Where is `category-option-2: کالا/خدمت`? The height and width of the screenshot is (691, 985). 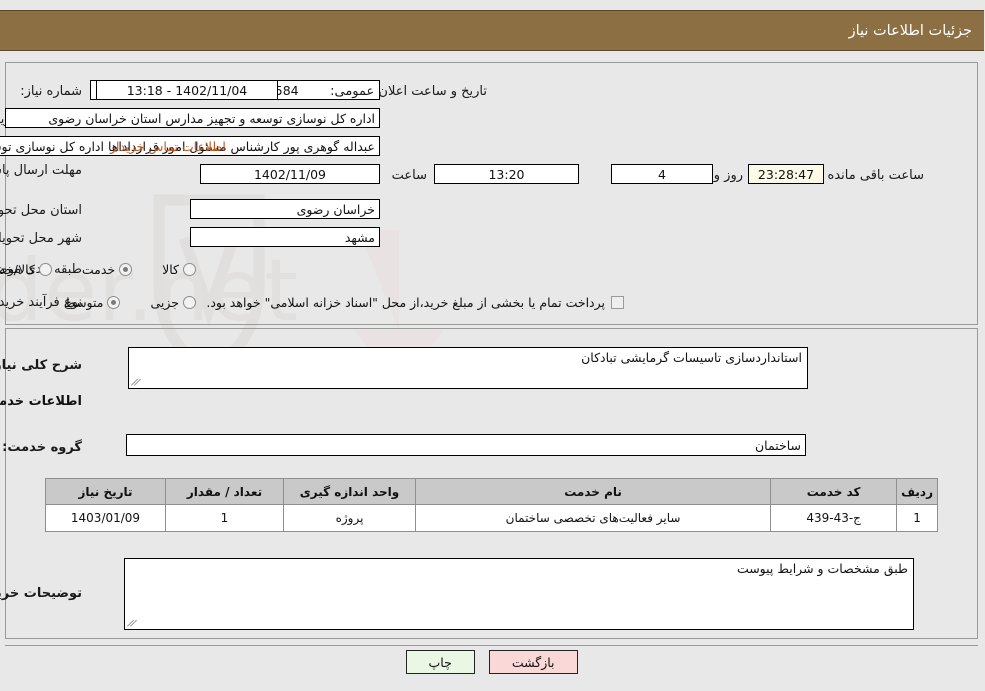
category-option-2: کالا/خدمت is located at coordinates (26, 269).